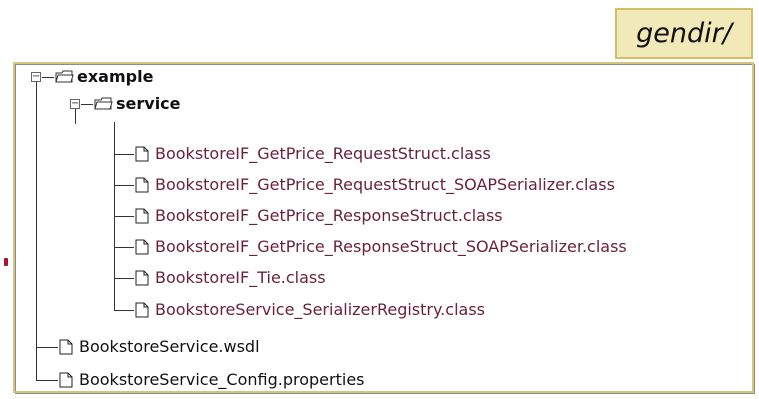 This screenshot has height=399, width=759. What do you see at coordinates (323, 154) in the screenshot?
I see `class-file-0: BookstoreIF_GetPrice_RequestStruct.class` at bounding box center [323, 154].